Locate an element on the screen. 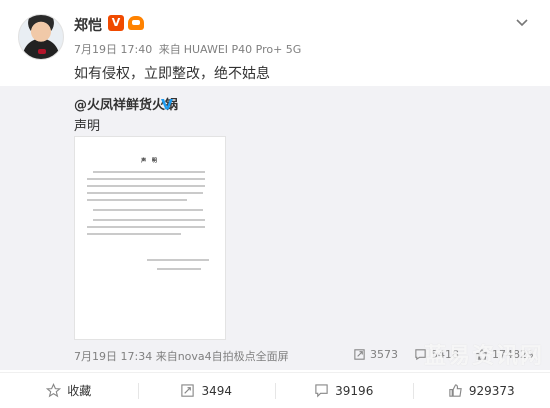 Image resolution: width=550 pixels, height=408 pixels. like-button: 929373 is located at coordinates (481, 390).